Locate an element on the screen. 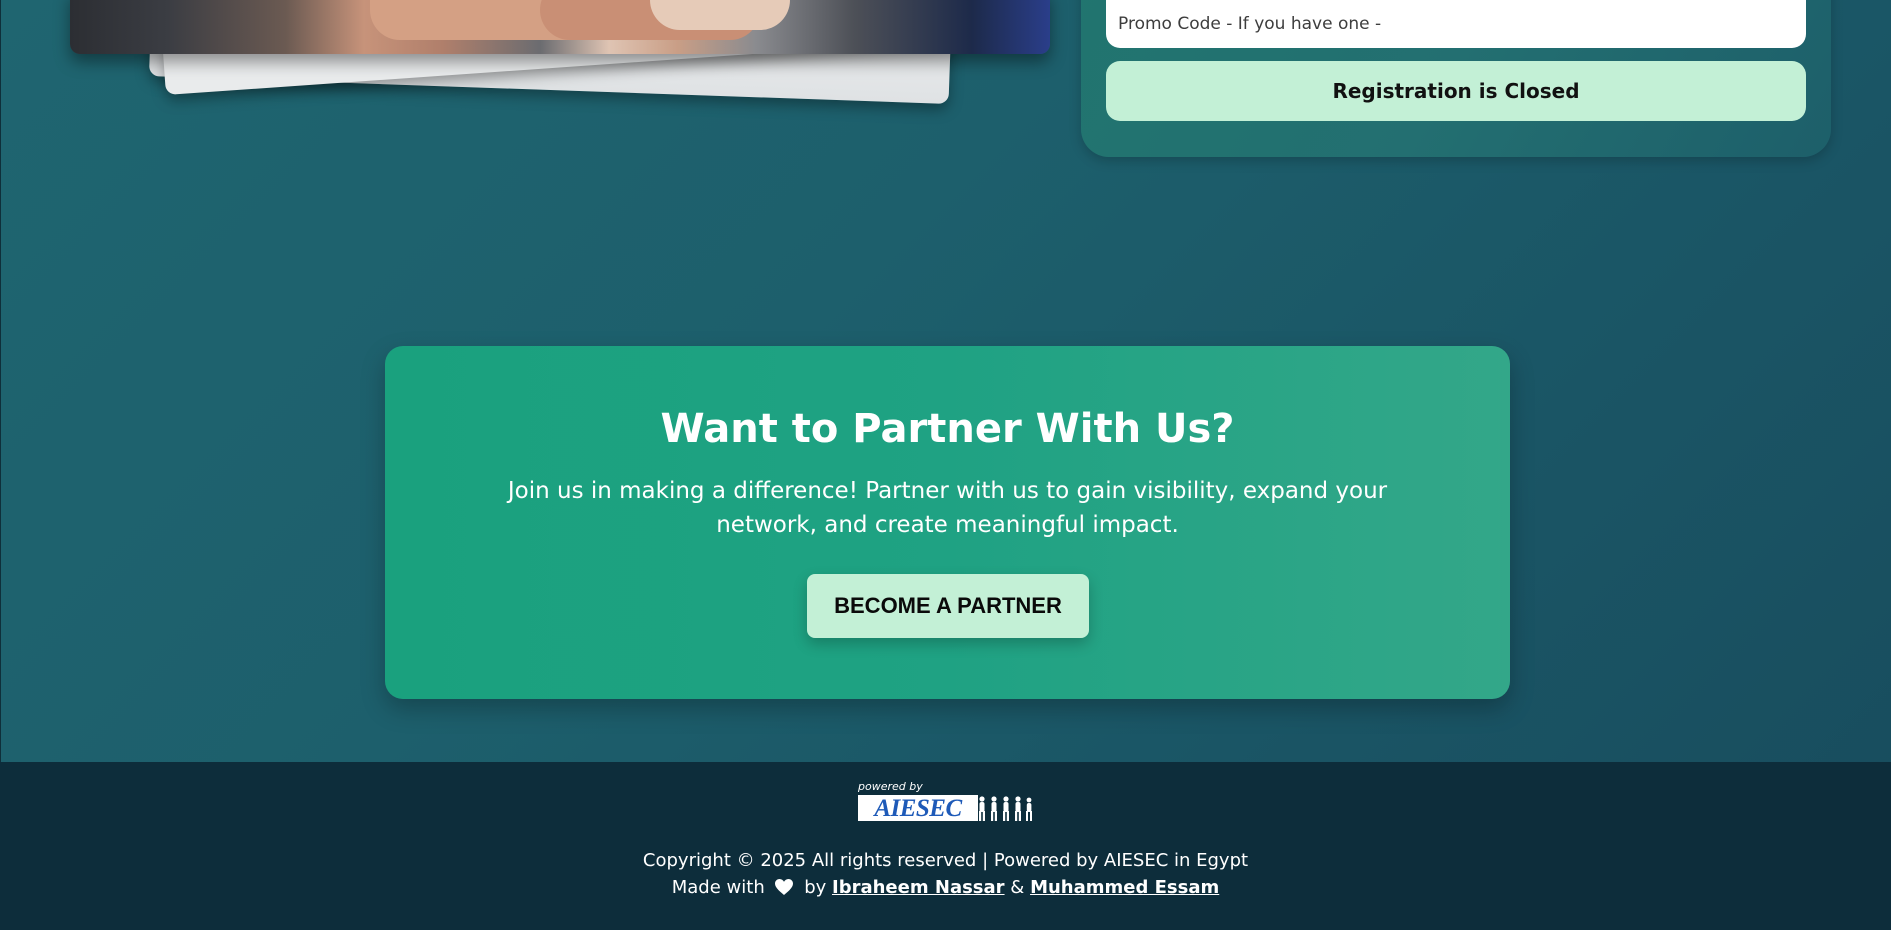 Image resolution: width=1891 pixels, height=930 pixels. logo-powered-by: powered by is located at coordinates (890, 786).